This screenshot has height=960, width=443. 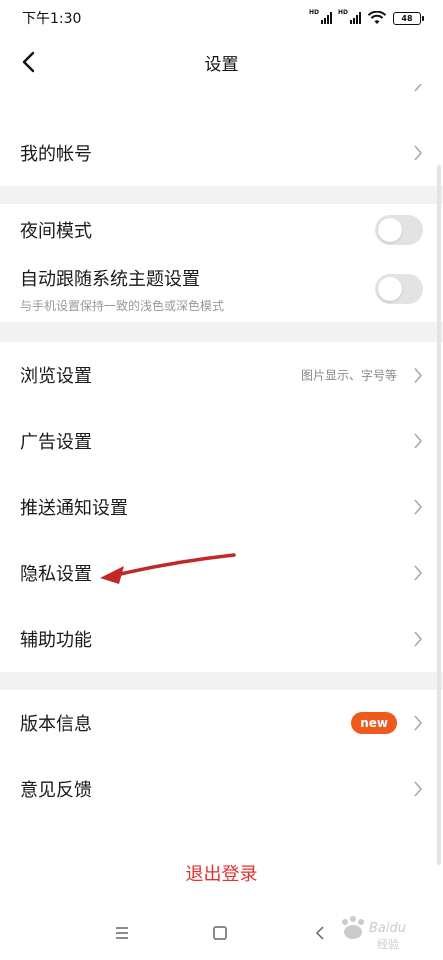 I want to click on home-square-icon, so click(x=220, y=933).